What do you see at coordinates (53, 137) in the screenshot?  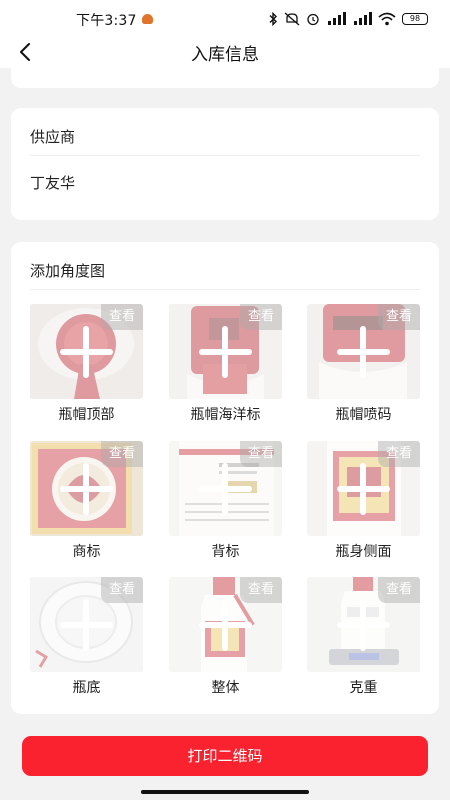 I see `supplier-label: 供应商` at bounding box center [53, 137].